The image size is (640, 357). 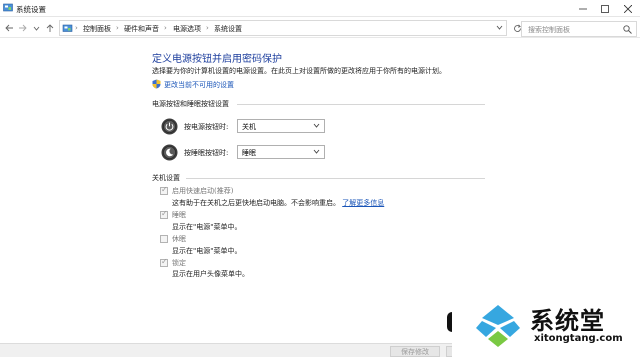 I want to click on up-arrow-icon, so click(x=50, y=27).